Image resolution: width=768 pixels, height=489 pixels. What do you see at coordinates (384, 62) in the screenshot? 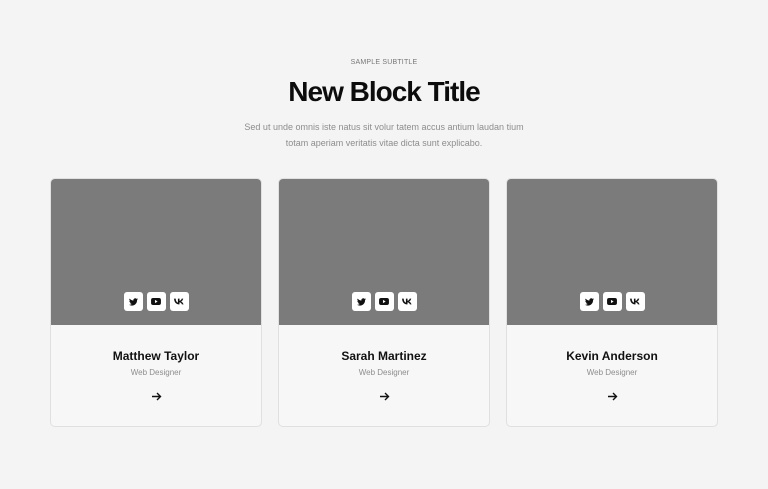
I see `section-subtitle: SAMPLE SUBTITLE` at bounding box center [384, 62].